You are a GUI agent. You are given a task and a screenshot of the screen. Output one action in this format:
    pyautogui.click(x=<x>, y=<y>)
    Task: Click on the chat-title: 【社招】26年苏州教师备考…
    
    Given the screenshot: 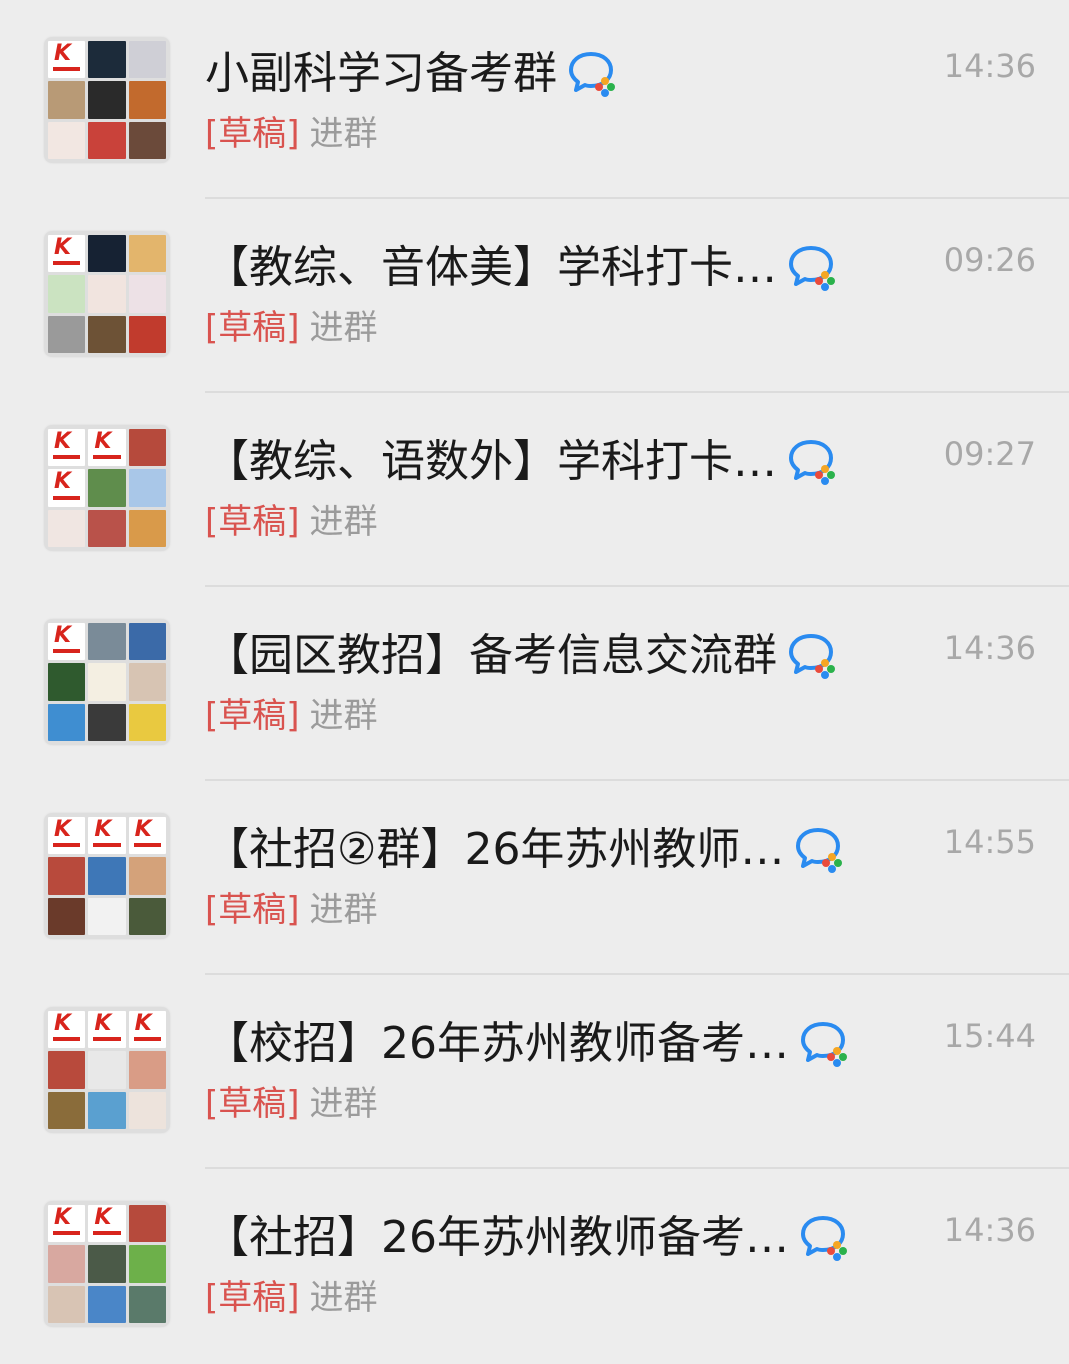 What is the action you would take?
    pyautogui.click(x=528, y=1238)
    